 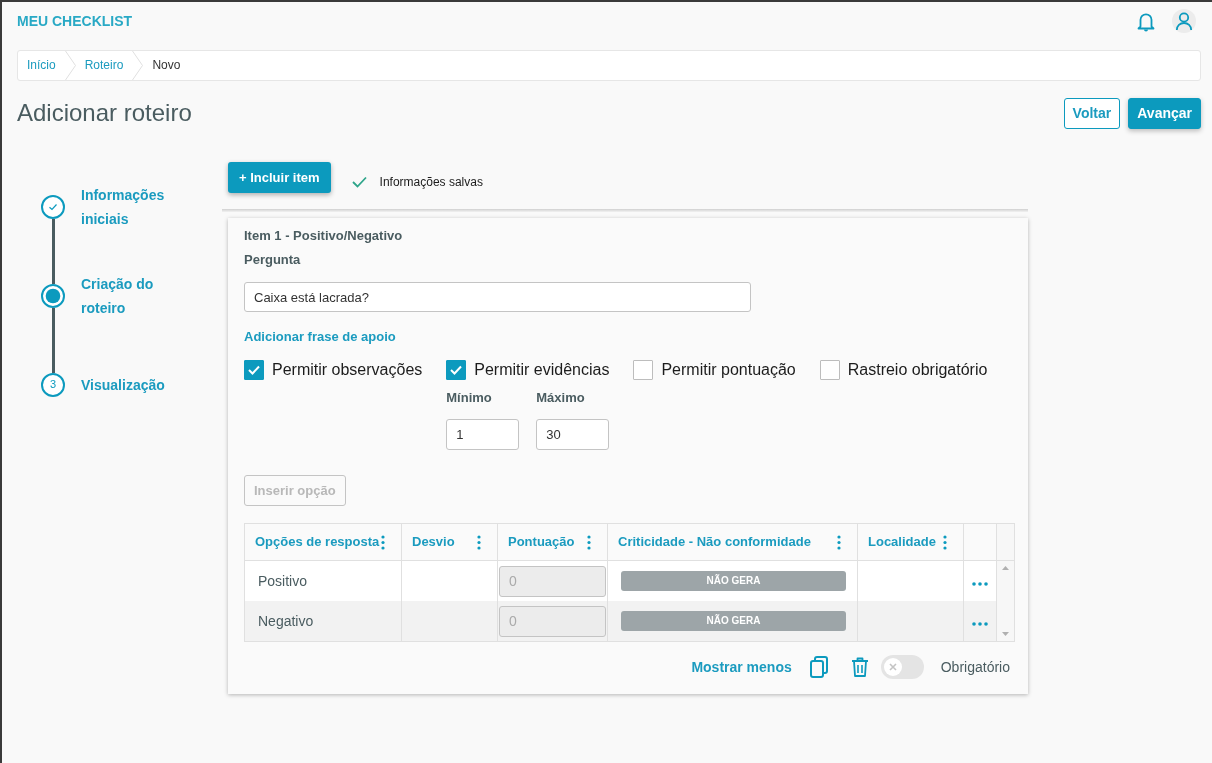 I want to click on column-header: Desvio, so click(x=433, y=542).